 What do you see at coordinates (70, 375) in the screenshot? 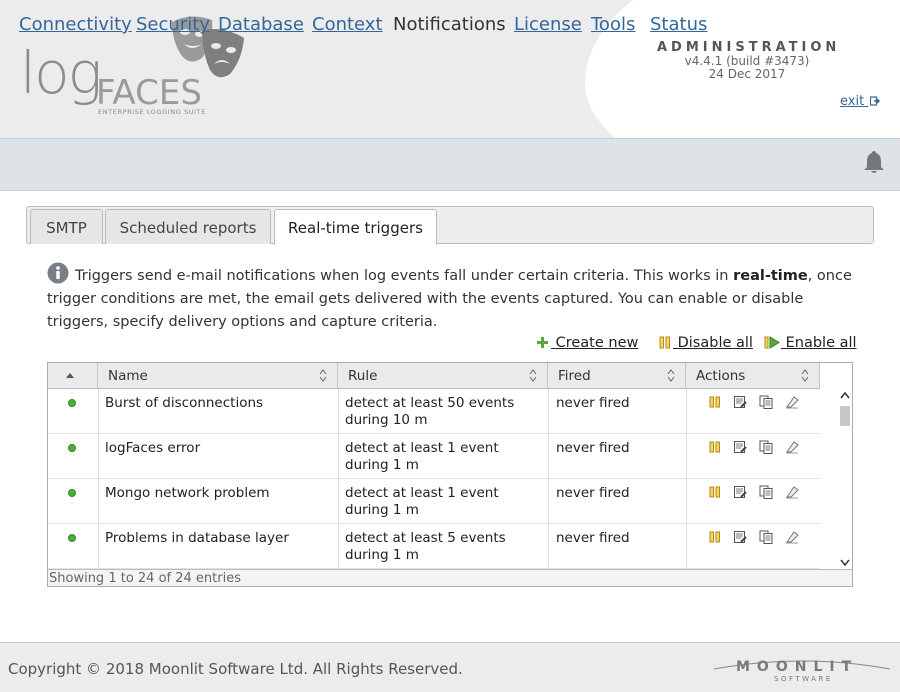
I see `sort-up-icon` at bounding box center [70, 375].